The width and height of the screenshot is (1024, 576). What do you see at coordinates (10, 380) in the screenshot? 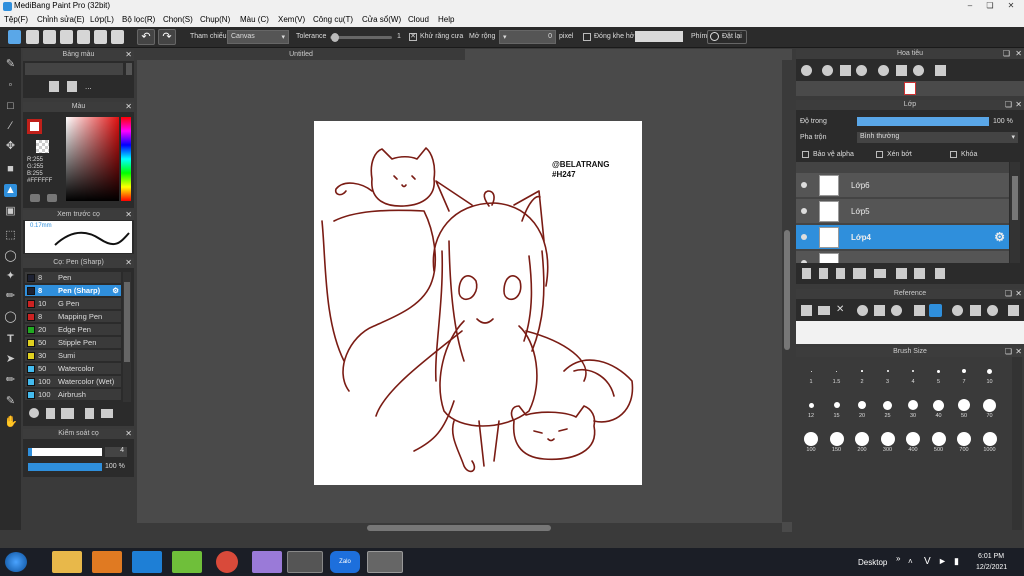
I see `dropper-tool-icon: ✏` at bounding box center [10, 380].